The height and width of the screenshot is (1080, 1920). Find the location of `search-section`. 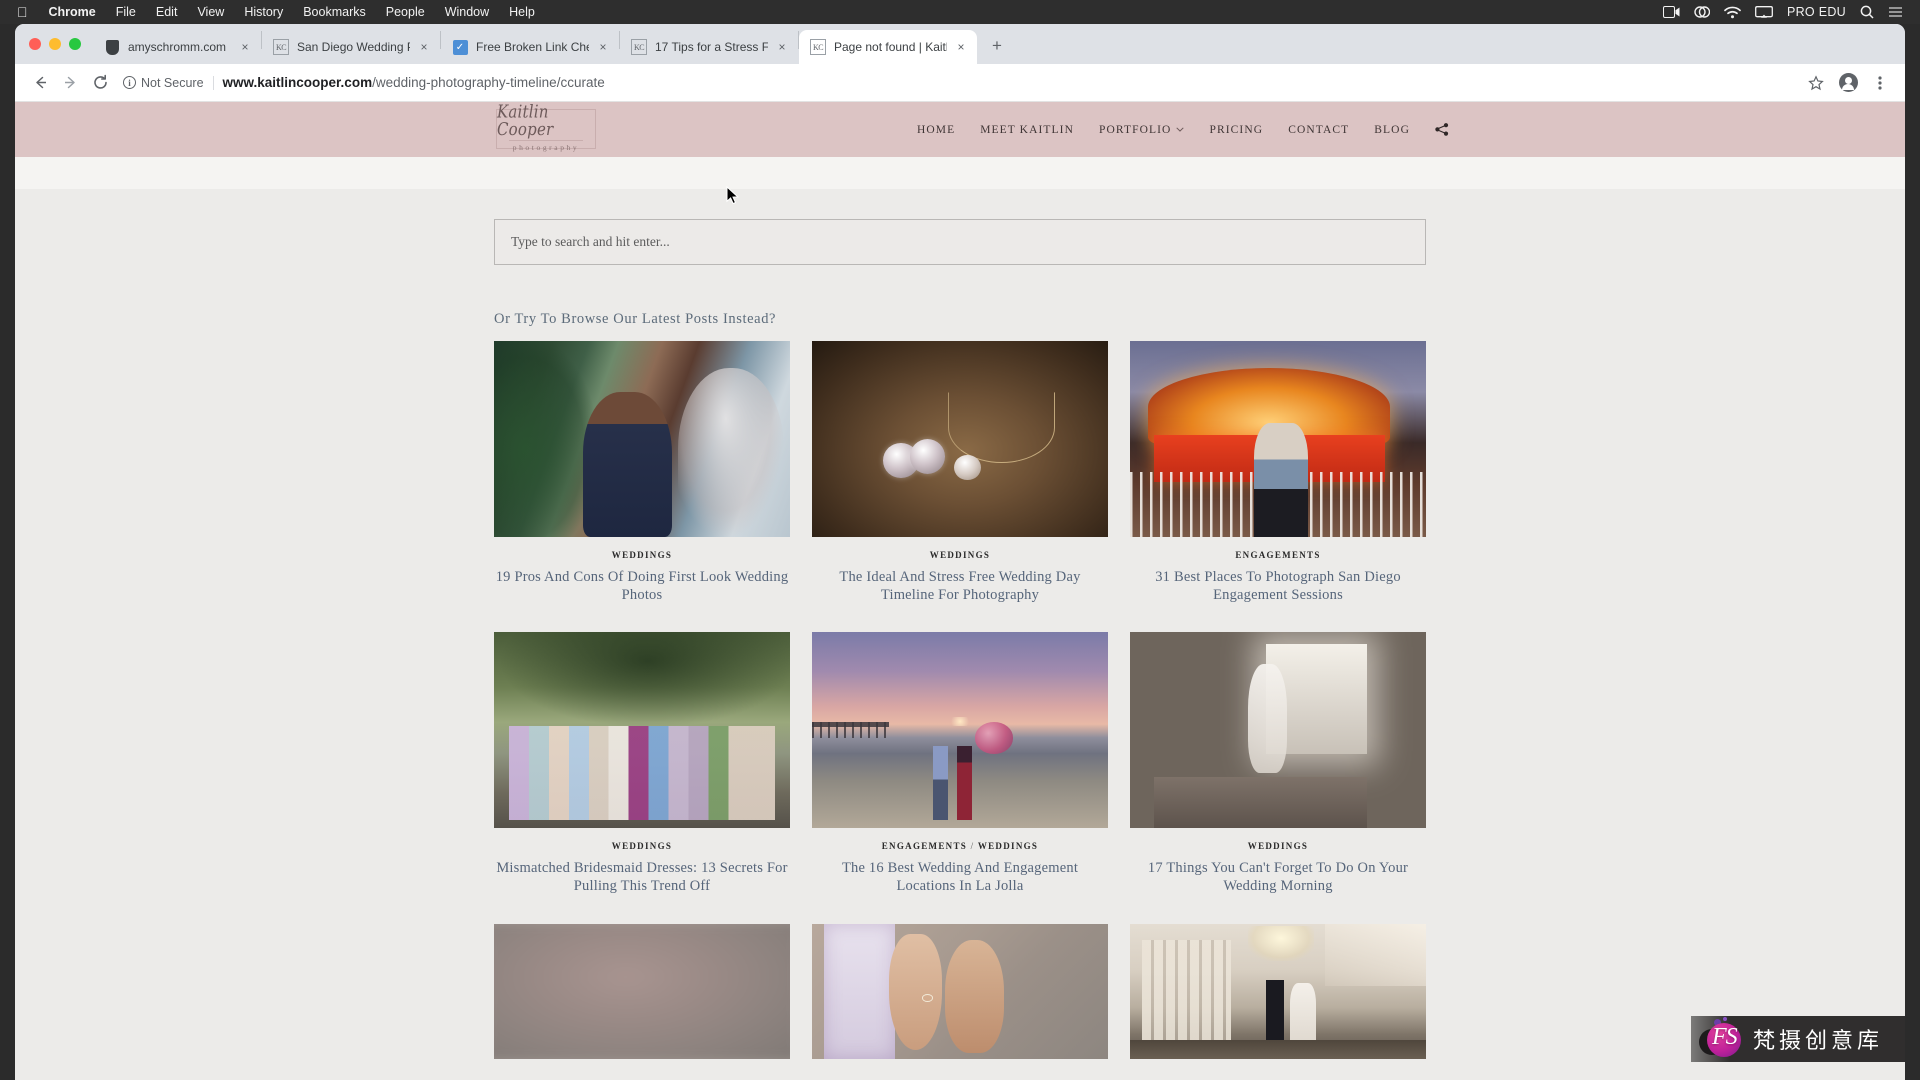

search-section is located at coordinates (960, 242).